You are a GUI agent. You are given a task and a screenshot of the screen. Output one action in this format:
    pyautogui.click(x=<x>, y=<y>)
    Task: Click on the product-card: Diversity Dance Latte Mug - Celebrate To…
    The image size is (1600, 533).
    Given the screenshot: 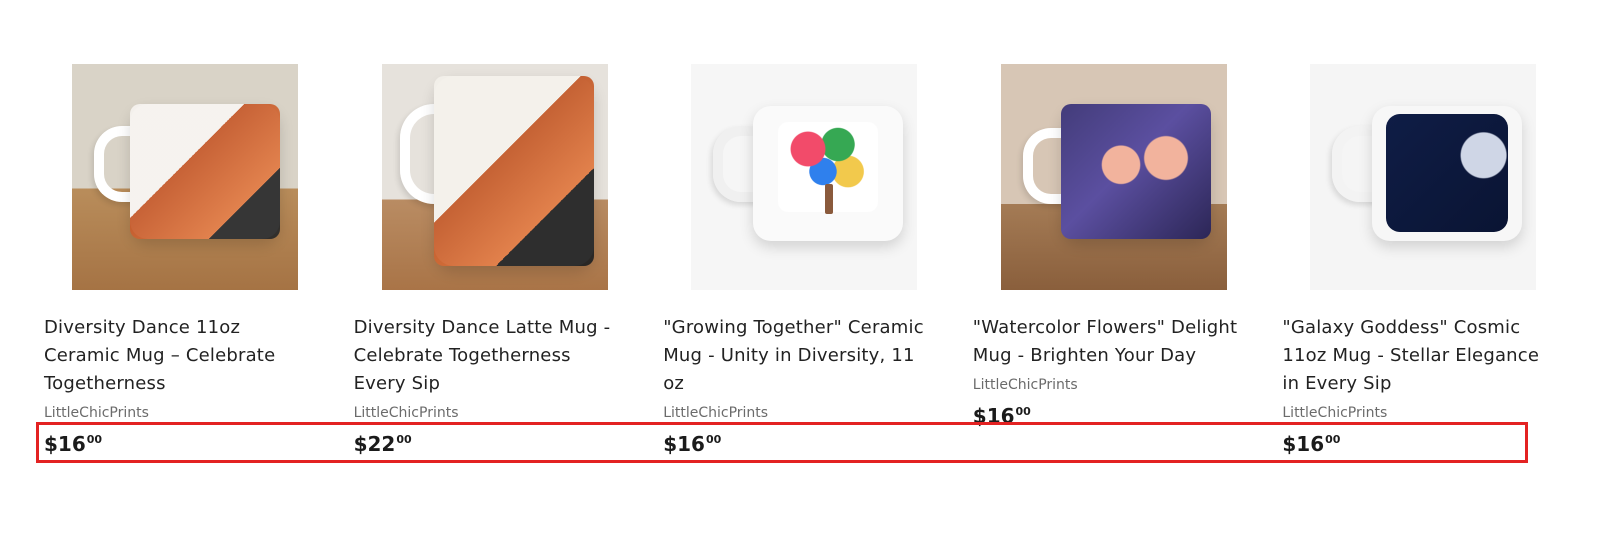 What is the action you would take?
    pyautogui.click(x=491, y=260)
    